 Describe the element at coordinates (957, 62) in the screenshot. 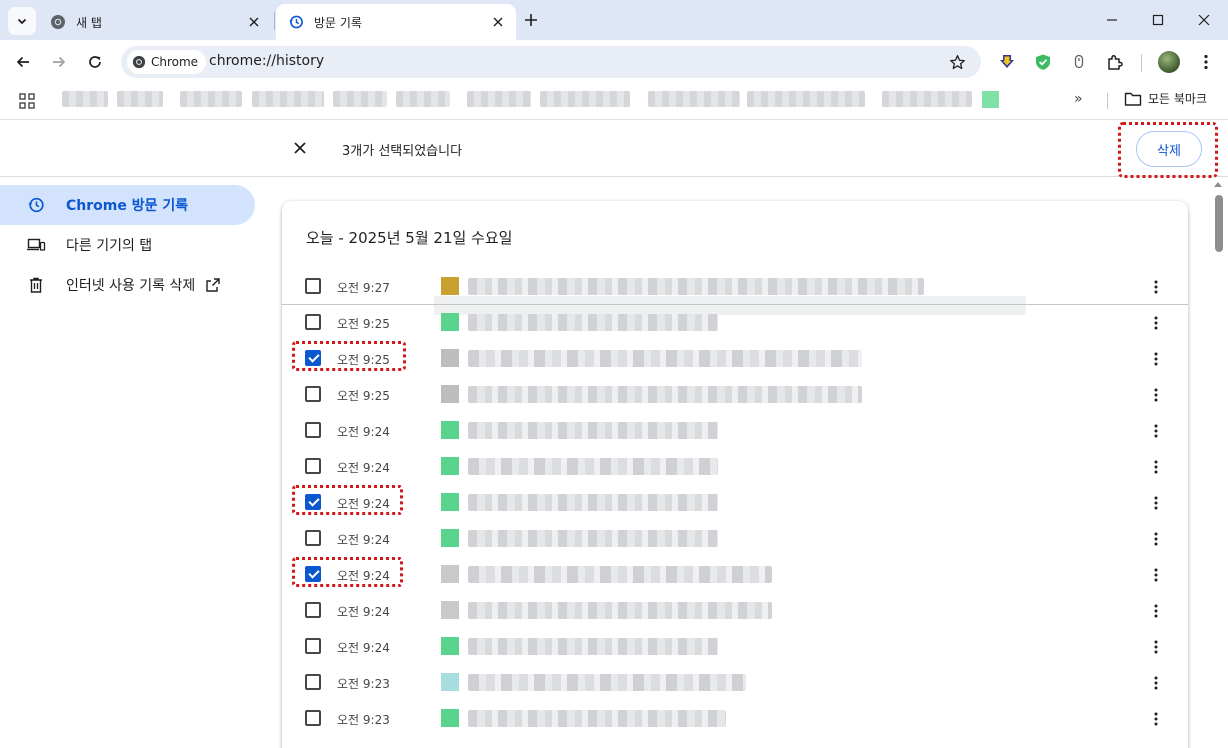

I see `bookmark-star-button` at that location.